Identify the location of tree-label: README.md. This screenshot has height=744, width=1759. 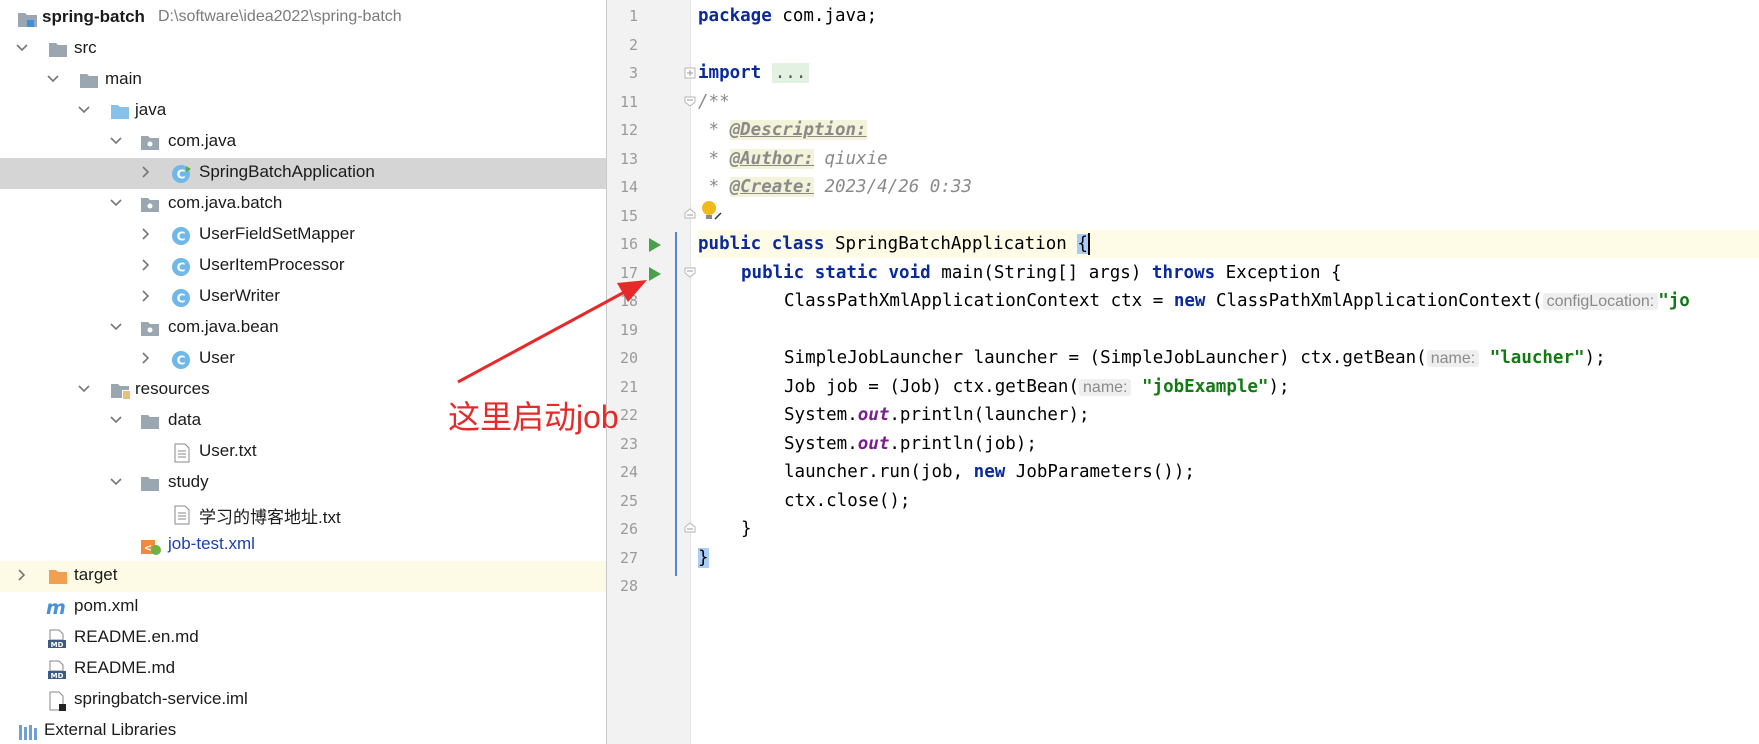
(125, 667).